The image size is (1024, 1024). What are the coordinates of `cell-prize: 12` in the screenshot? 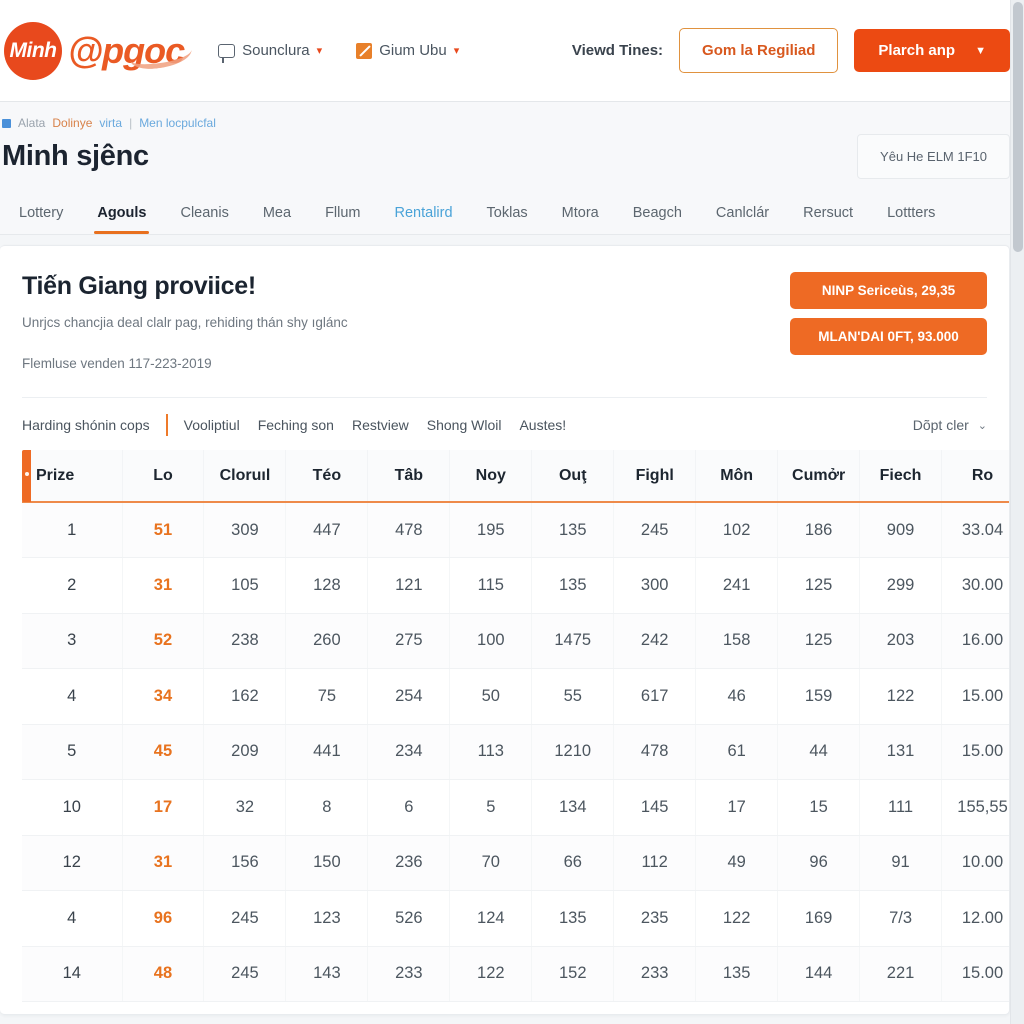 It's located at (72, 863).